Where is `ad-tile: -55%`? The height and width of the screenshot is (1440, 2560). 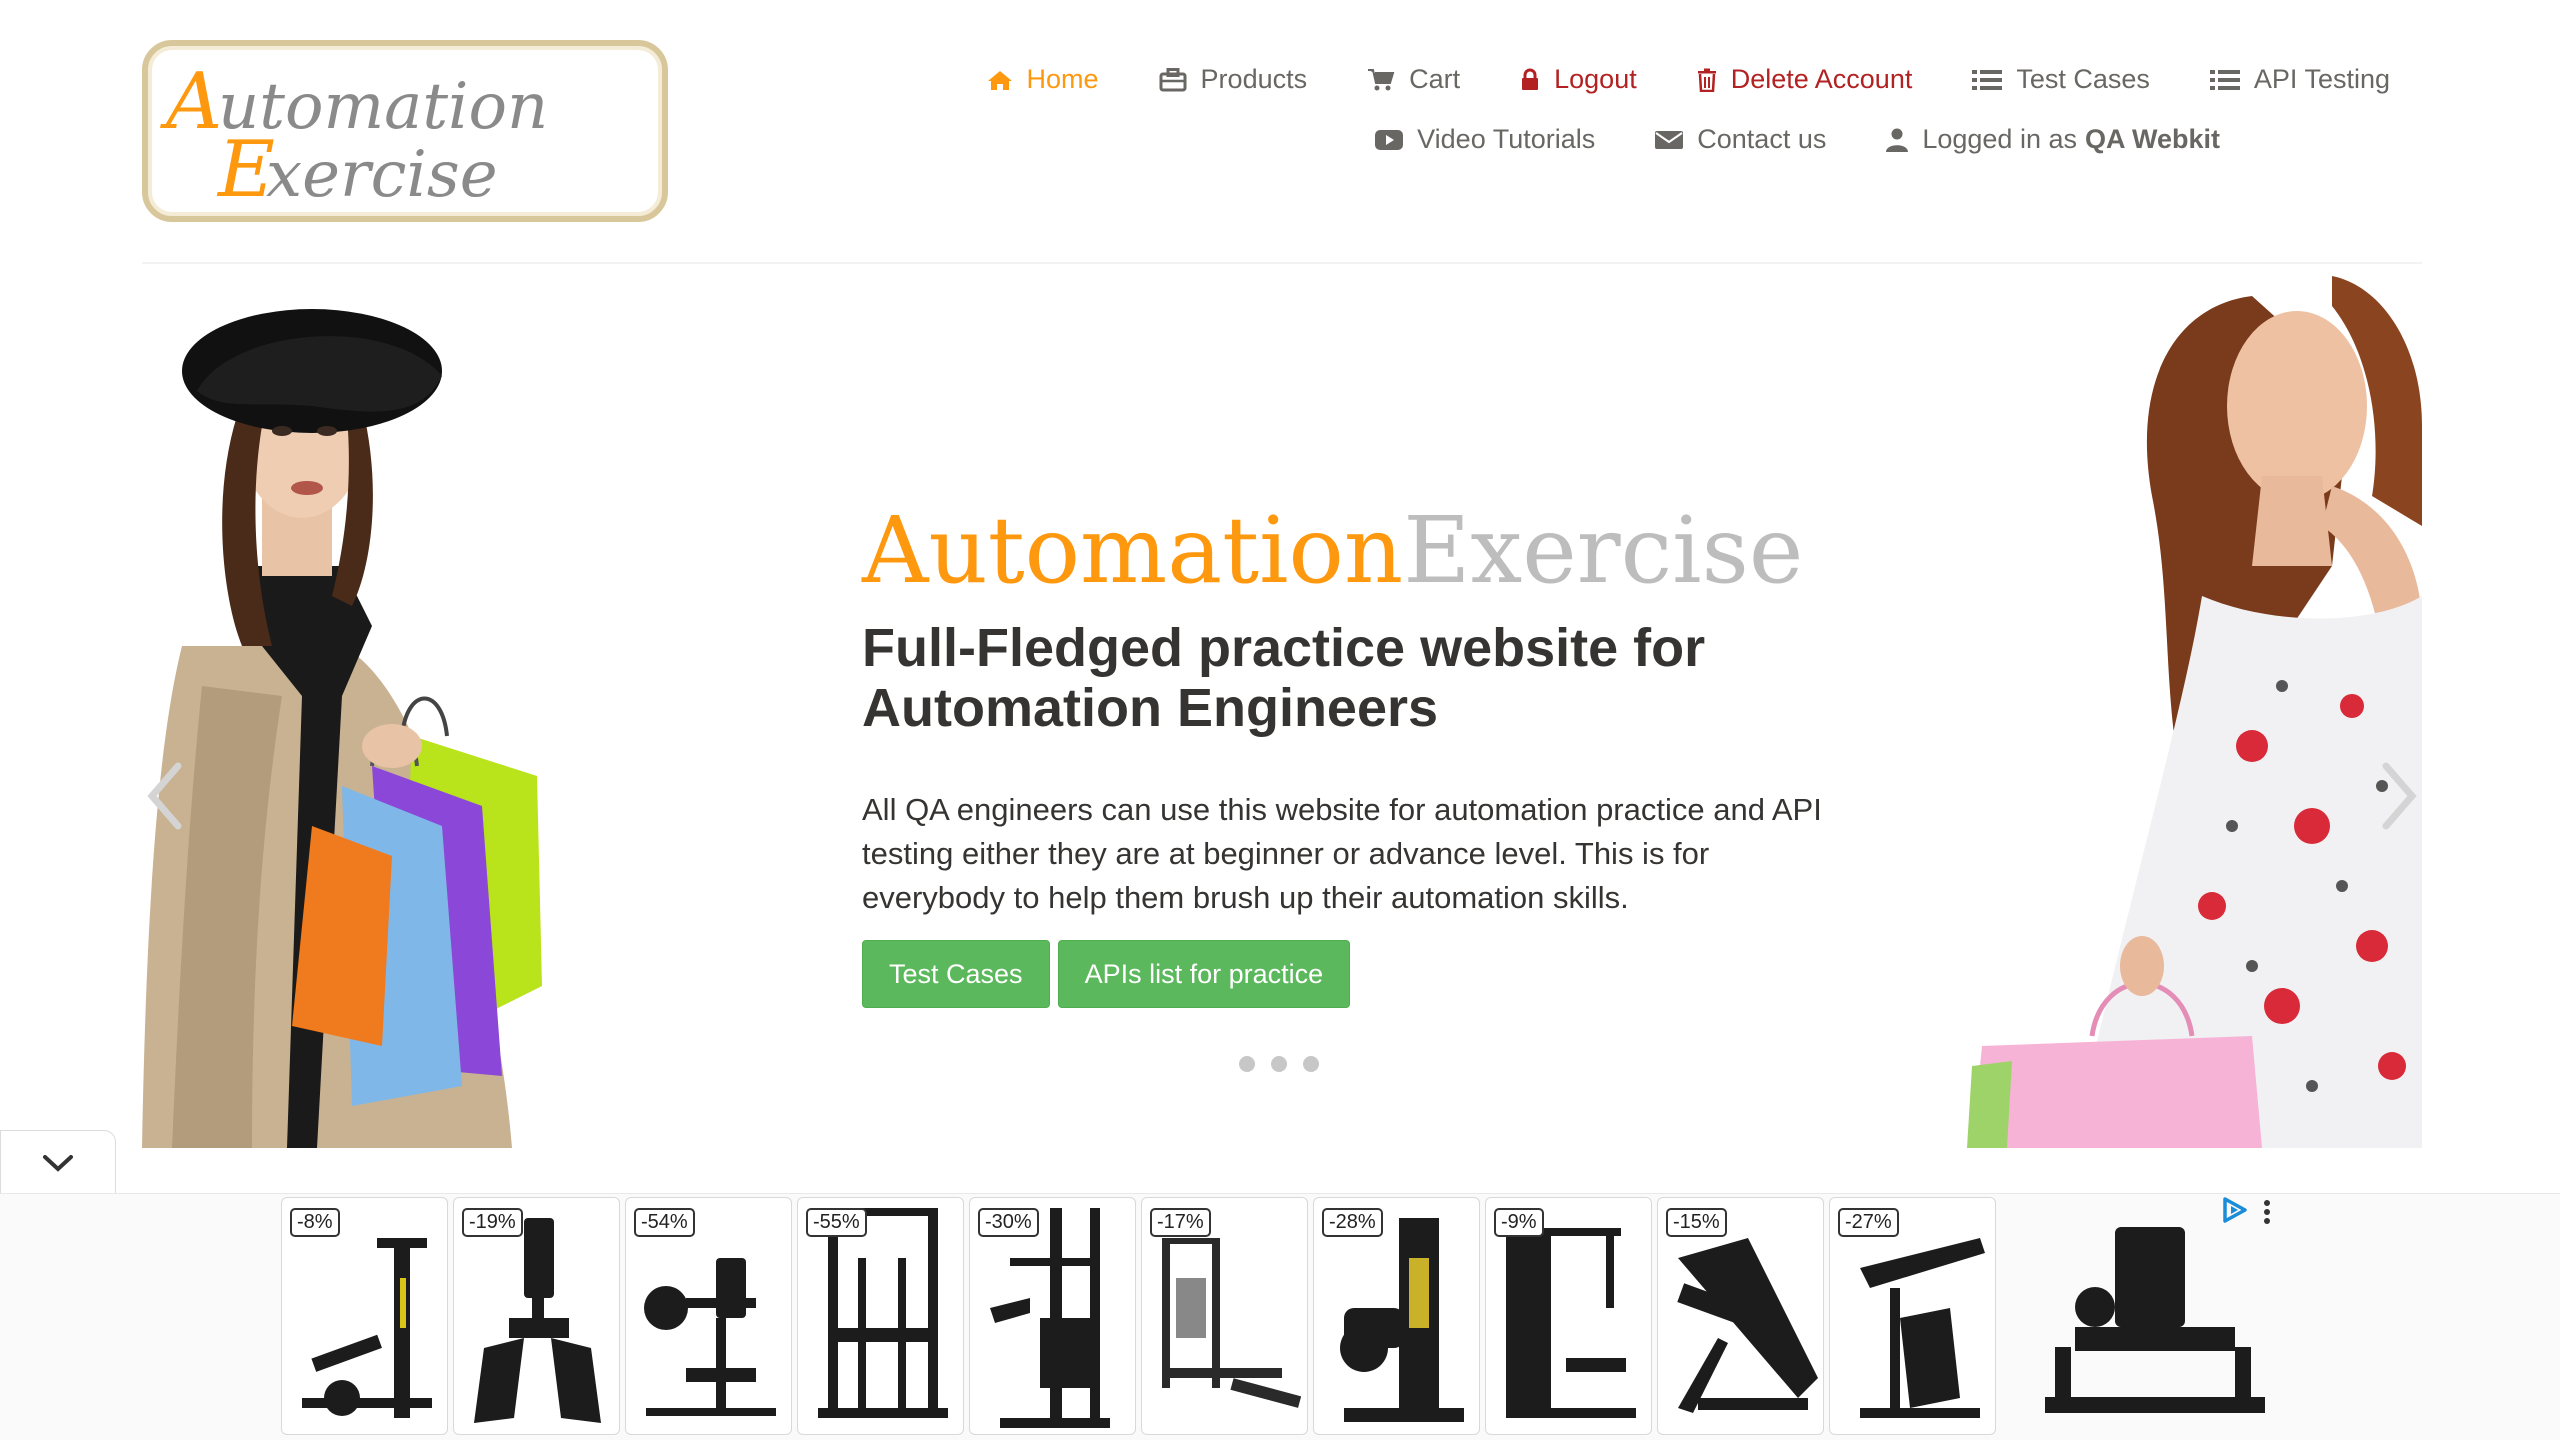
ad-tile: -55% is located at coordinates (880, 1316).